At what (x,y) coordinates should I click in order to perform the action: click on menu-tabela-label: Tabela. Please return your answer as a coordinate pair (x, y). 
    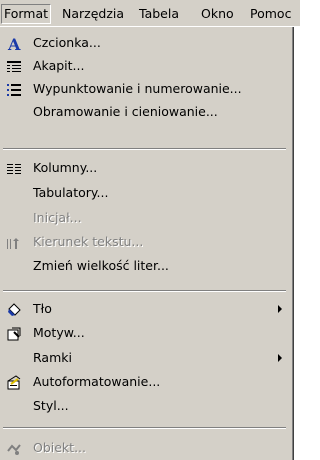
    Looking at the image, I should click on (159, 13).